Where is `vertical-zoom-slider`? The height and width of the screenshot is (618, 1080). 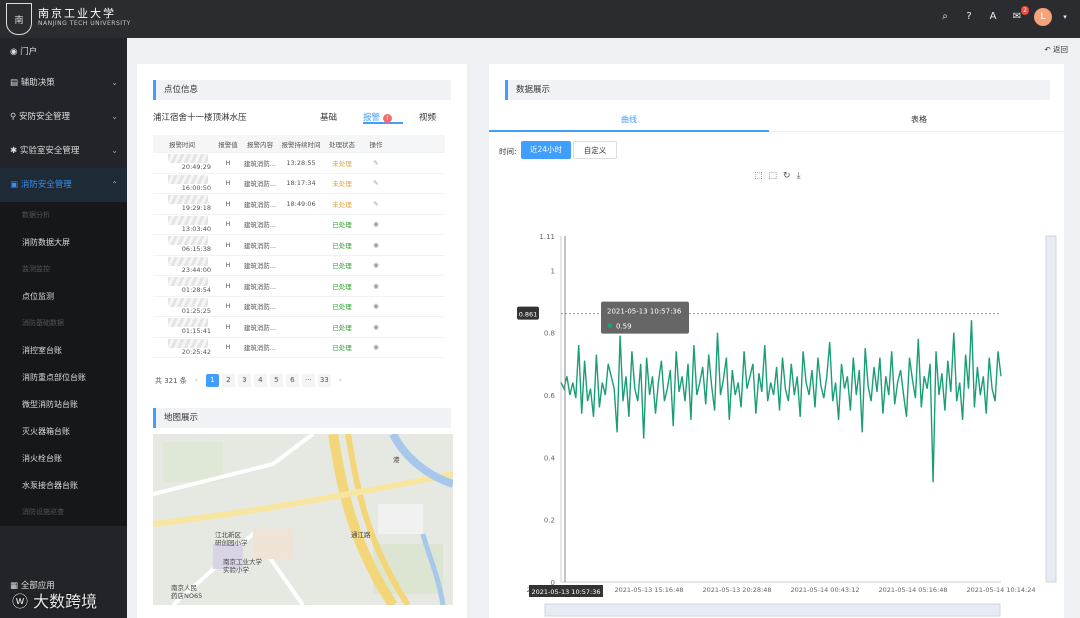 vertical-zoom-slider is located at coordinates (1051, 409).